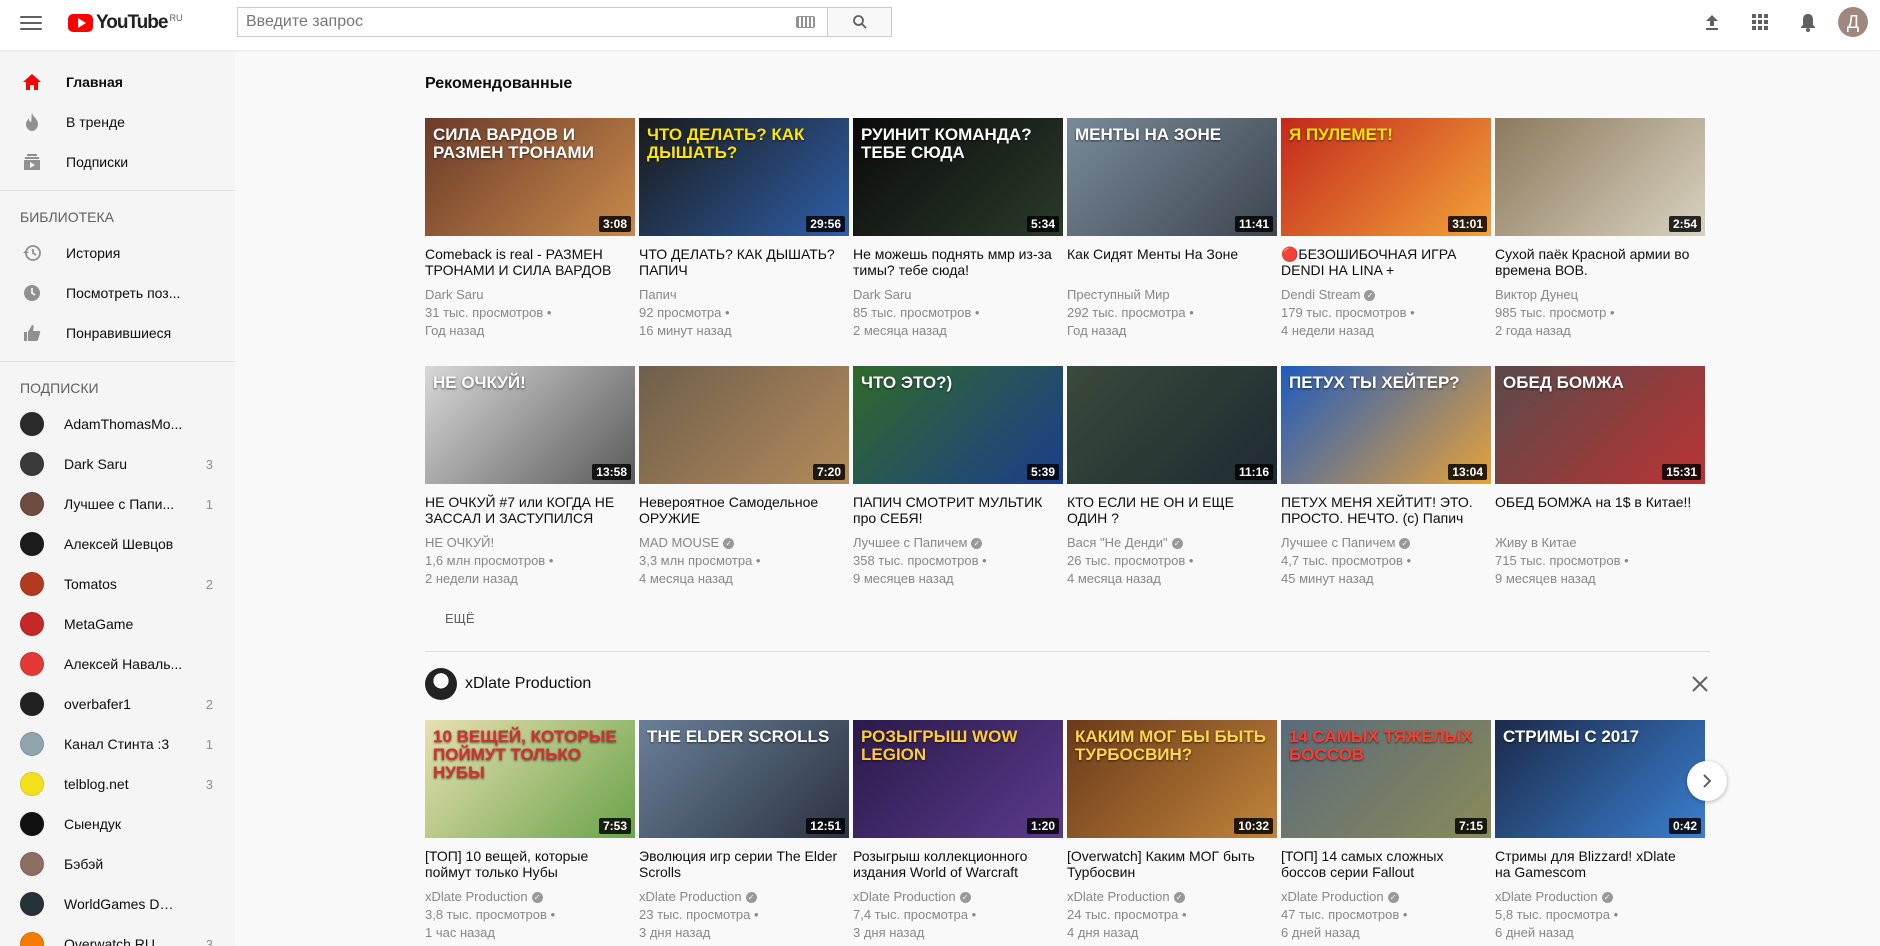  Describe the element at coordinates (859, 22) in the screenshot. I see `search-button` at that location.